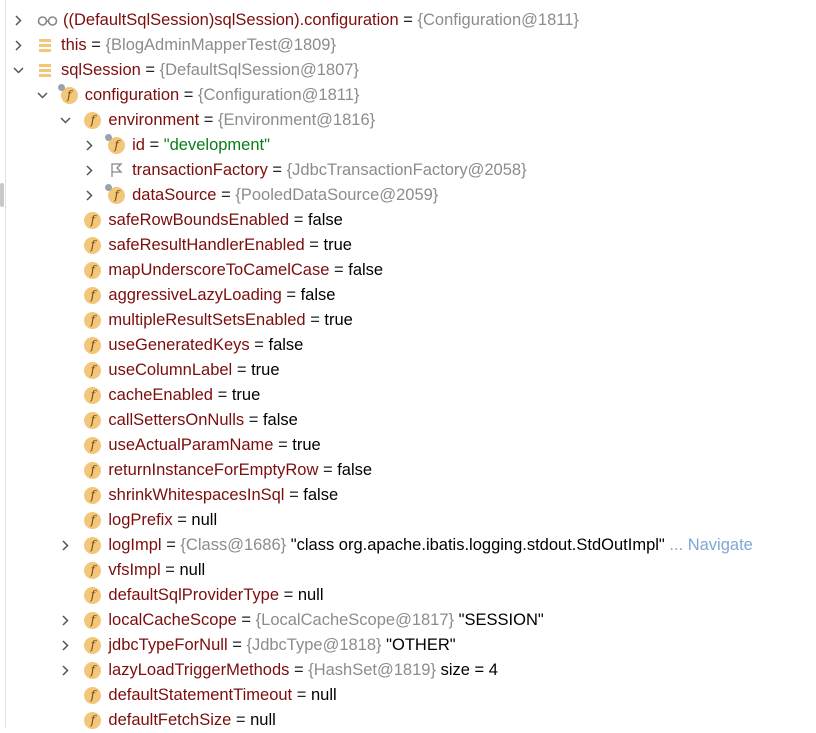 This screenshot has width=816, height=733. I want to click on tree-row-text: shrinkWhitespacesInSql = false, so click(223, 495).